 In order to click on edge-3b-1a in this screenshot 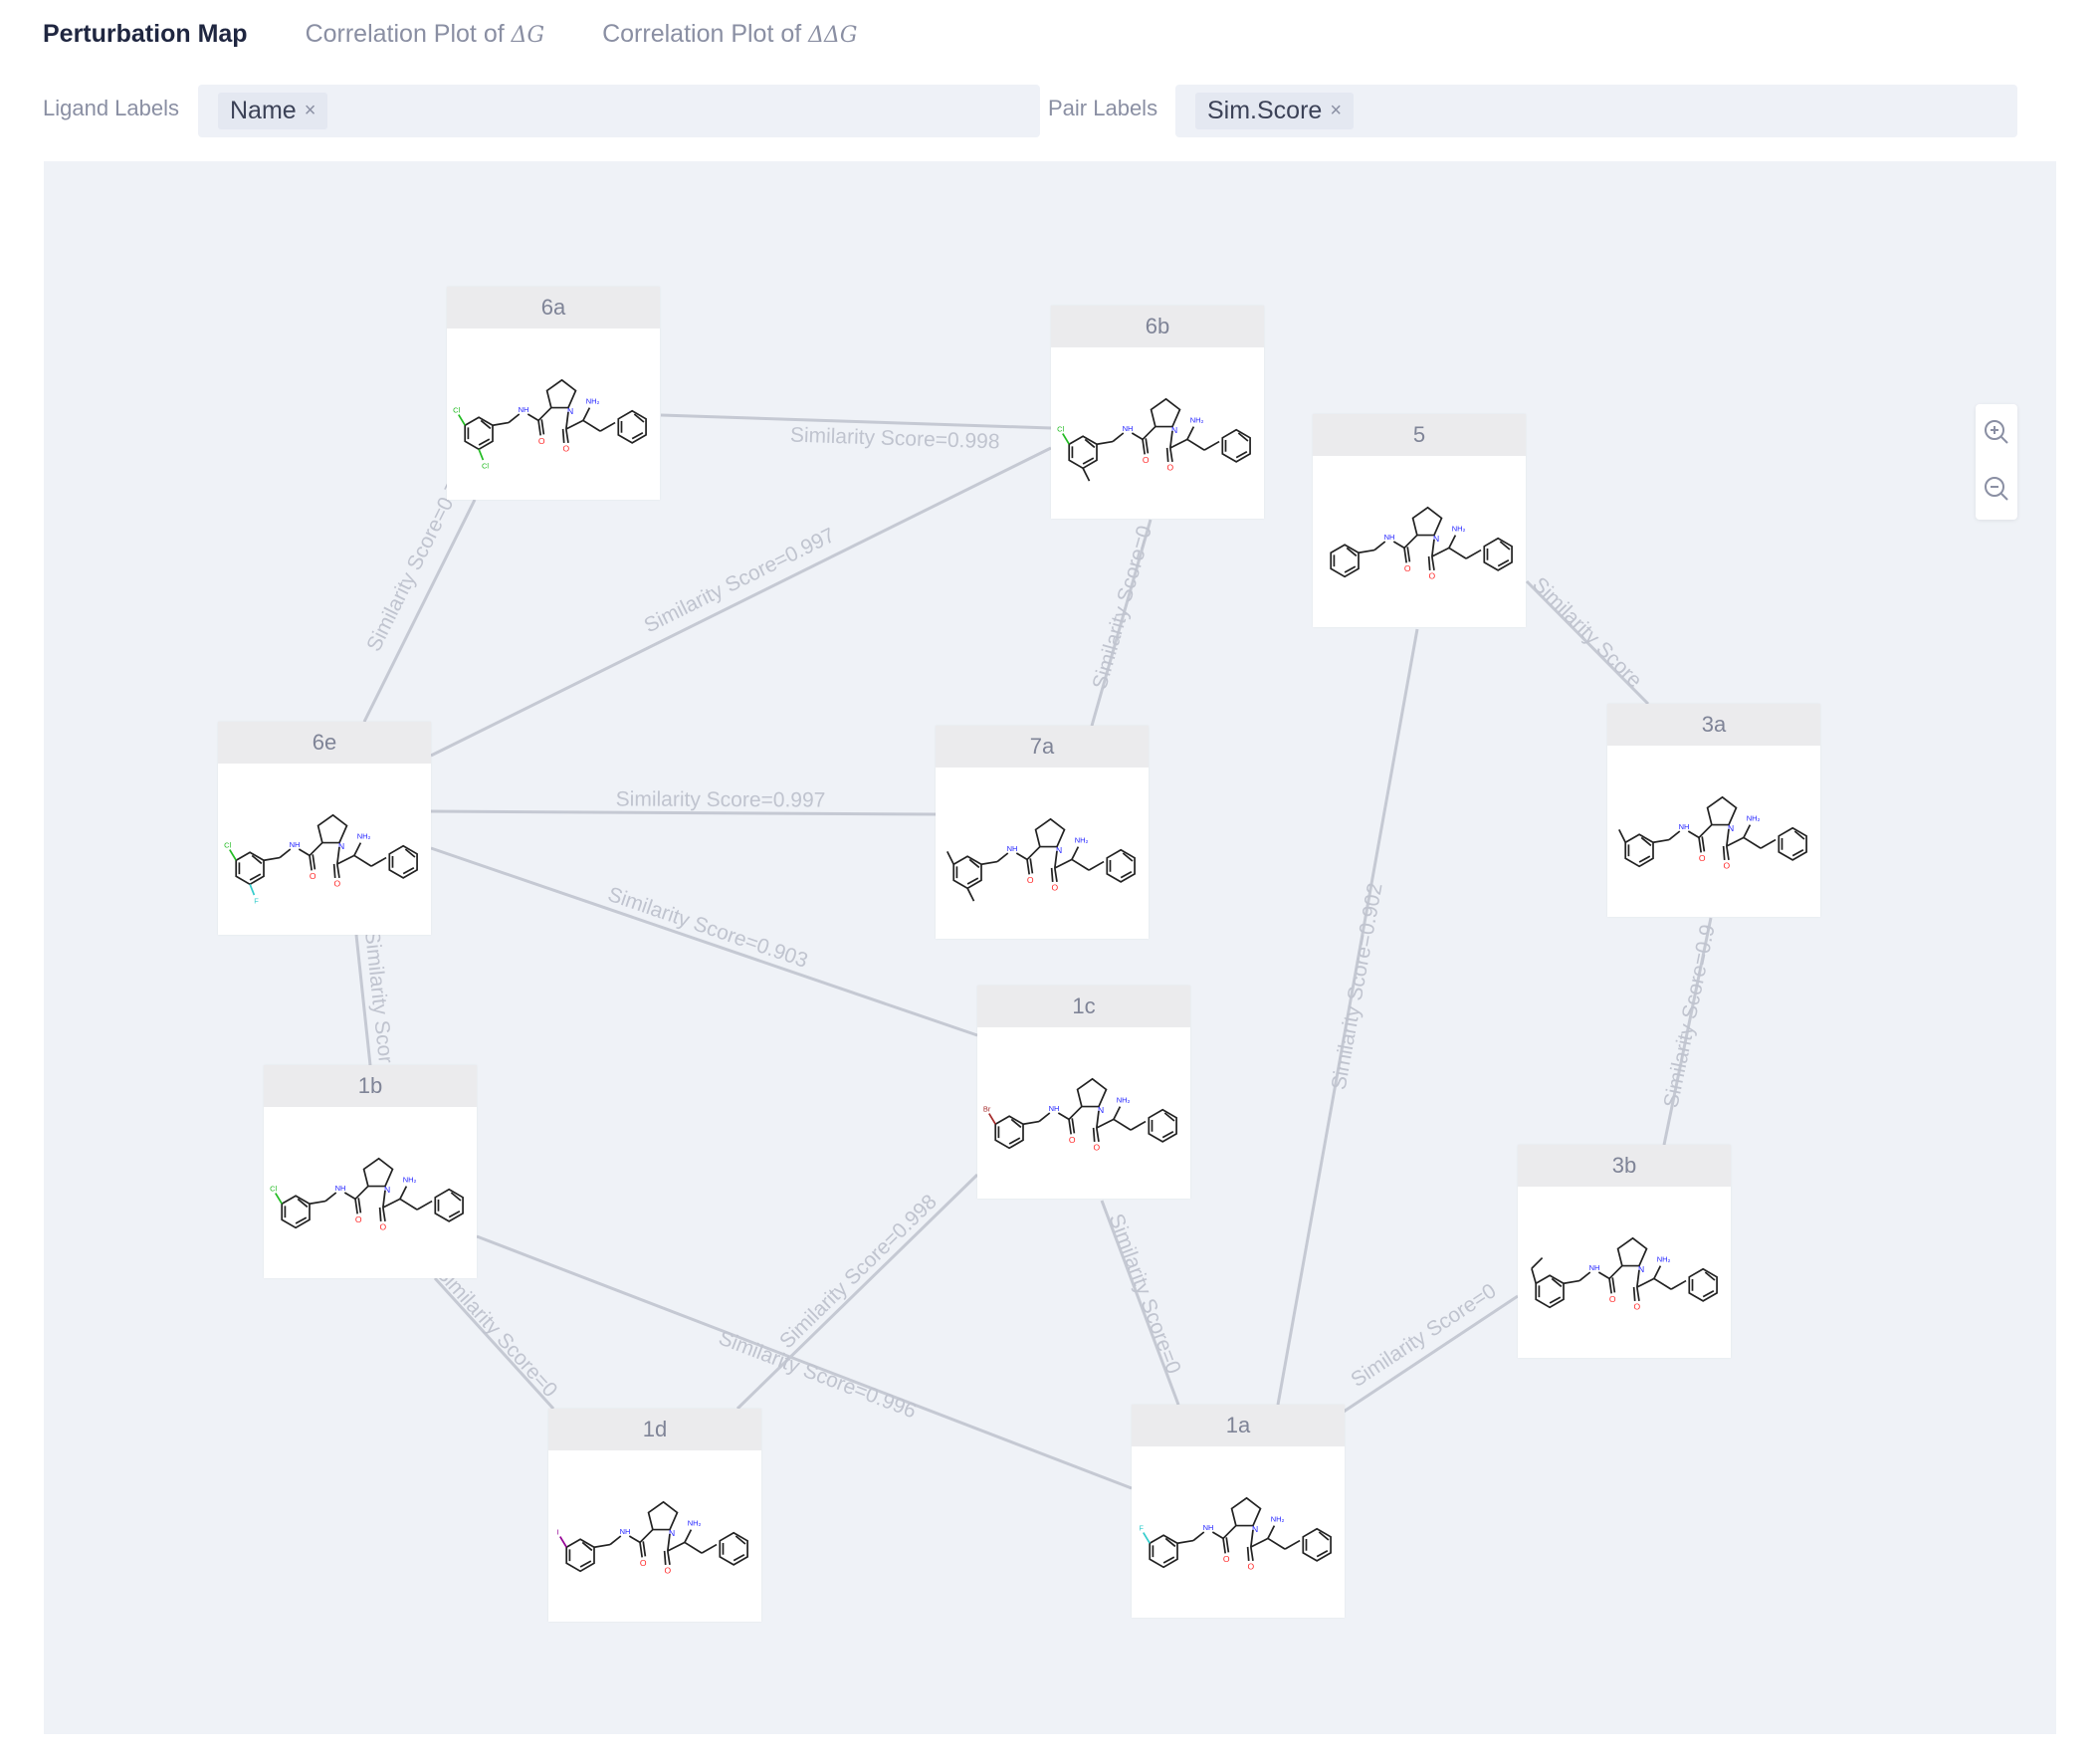, I will do `click(1431, 1354)`.